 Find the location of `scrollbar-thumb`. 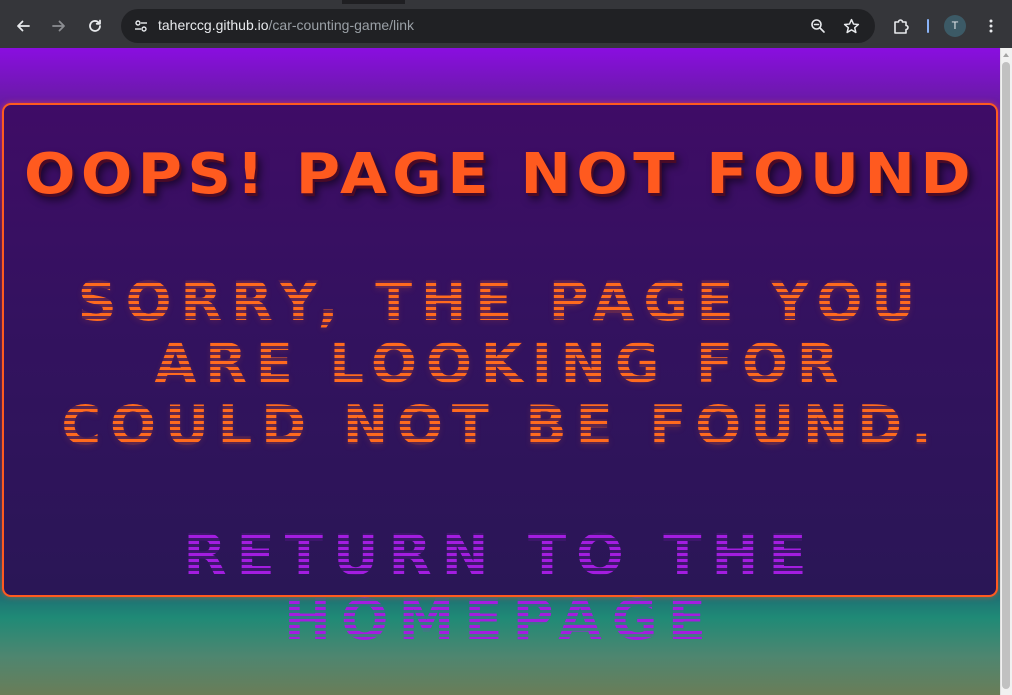

scrollbar-thumb is located at coordinates (1006, 375).